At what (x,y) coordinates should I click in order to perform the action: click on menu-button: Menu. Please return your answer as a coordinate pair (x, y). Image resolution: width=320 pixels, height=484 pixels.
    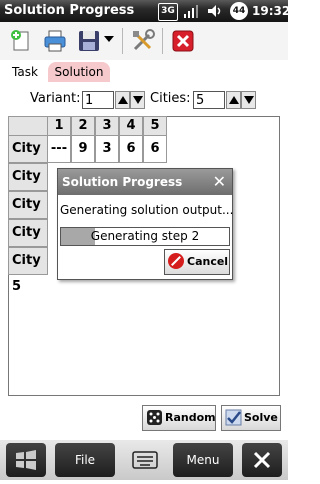
    Looking at the image, I should click on (203, 460).